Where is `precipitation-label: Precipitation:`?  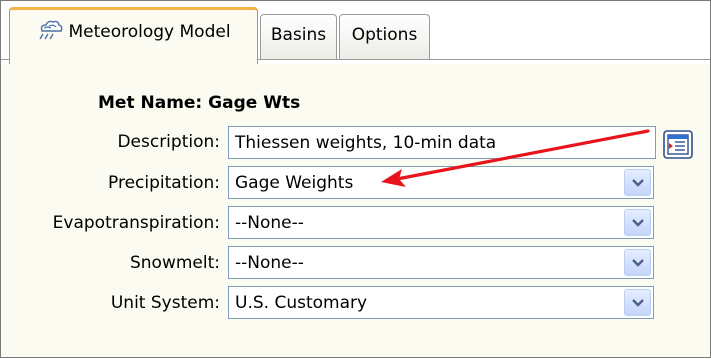 precipitation-label: Precipitation: is located at coordinates (164, 183).